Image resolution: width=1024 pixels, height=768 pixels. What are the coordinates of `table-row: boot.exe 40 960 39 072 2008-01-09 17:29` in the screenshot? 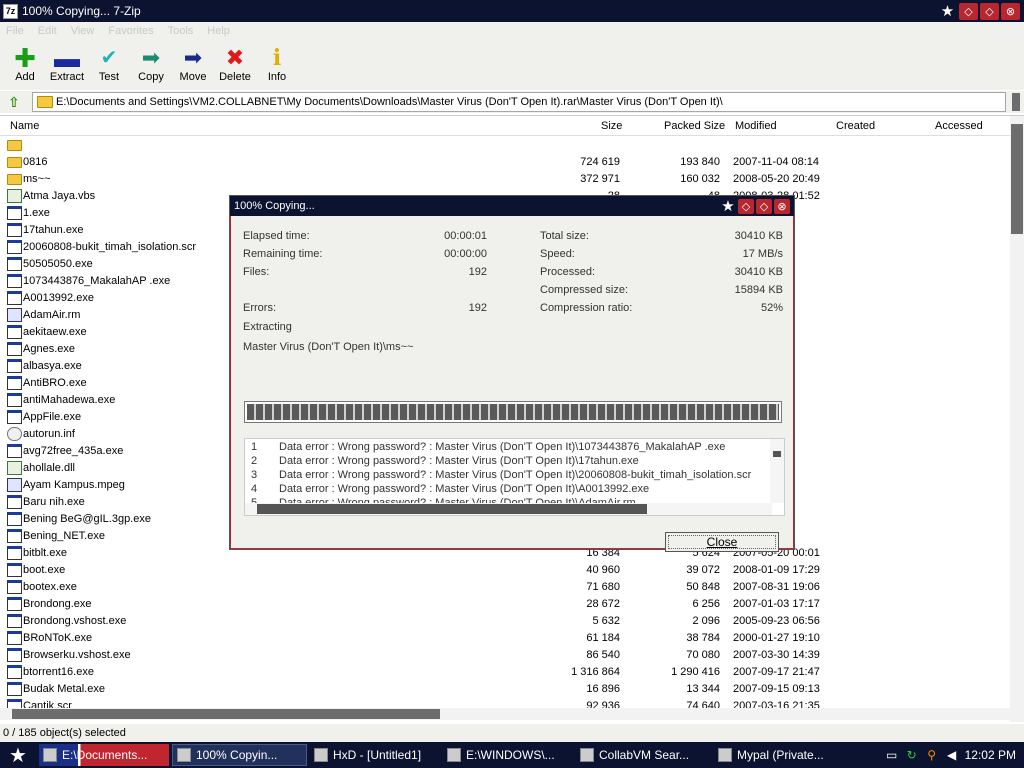 It's located at (505, 570).